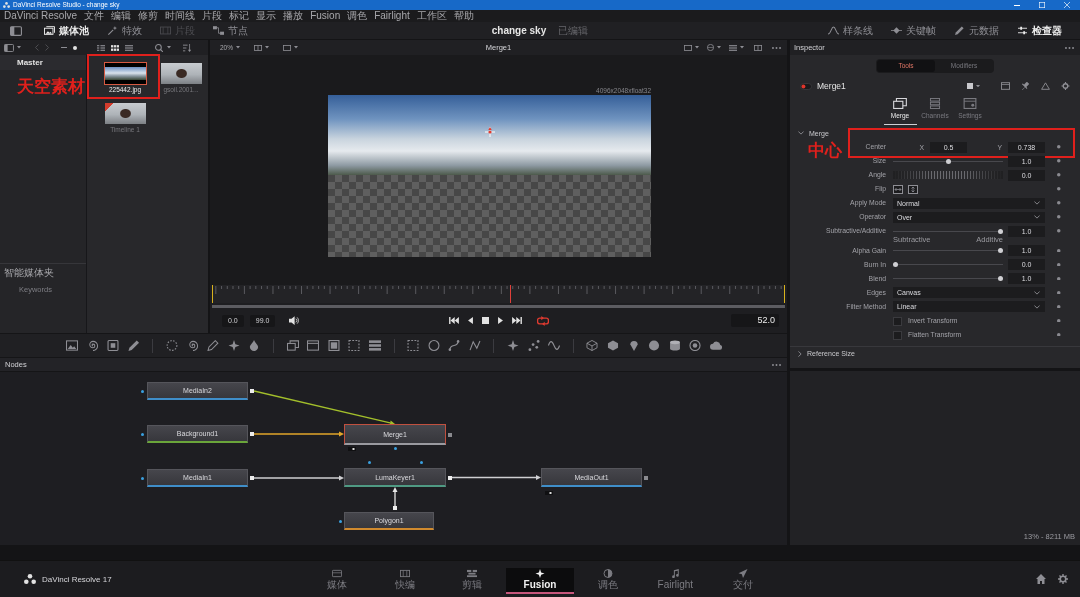 The height and width of the screenshot is (597, 1080). What do you see at coordinates (1067, 5) in the screenshot?
I see `close-icon` at bounding box center [1067, 5].